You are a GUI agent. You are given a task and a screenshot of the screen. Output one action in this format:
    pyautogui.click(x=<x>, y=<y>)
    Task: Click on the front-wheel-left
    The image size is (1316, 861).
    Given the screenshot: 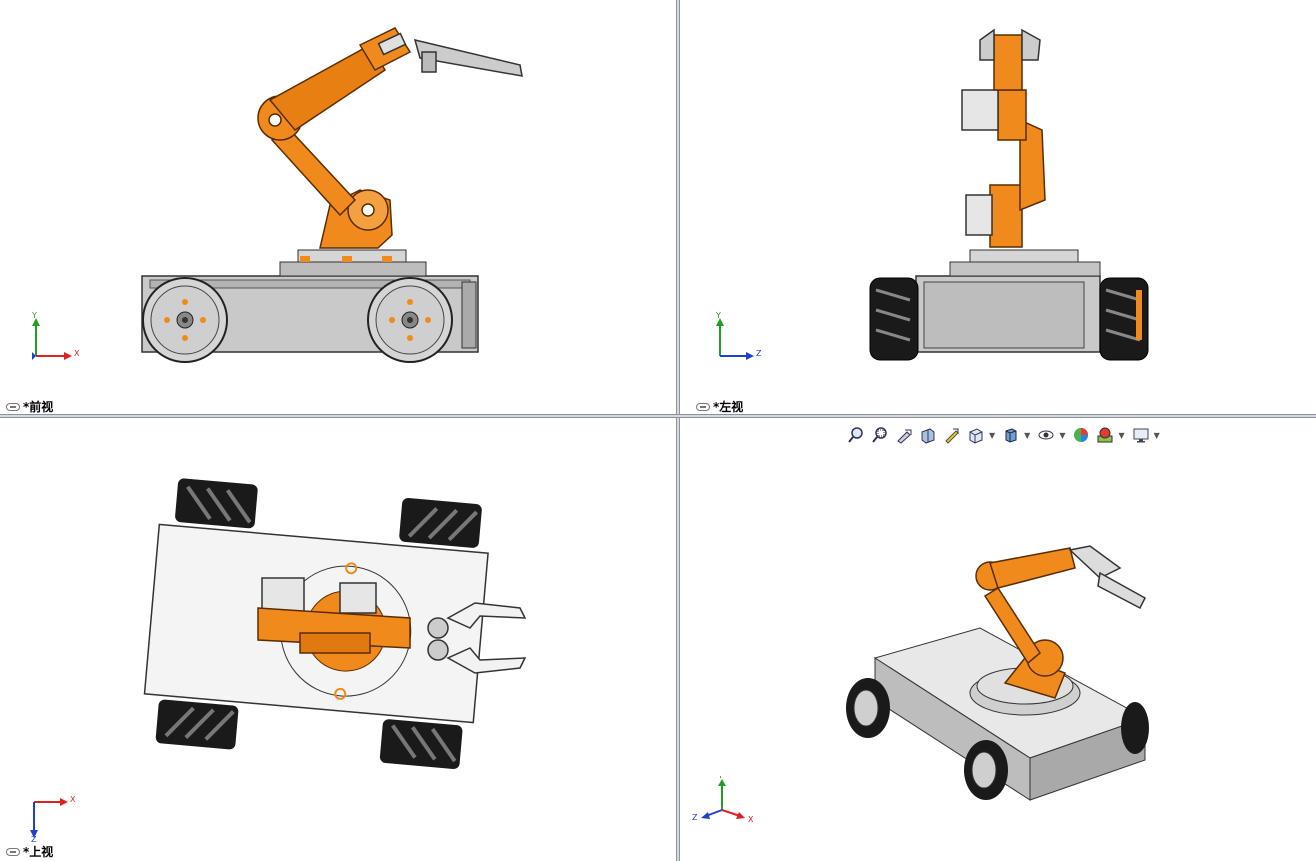 What is the action you would take?
    pyautogui.click(x=185, y=320)
    